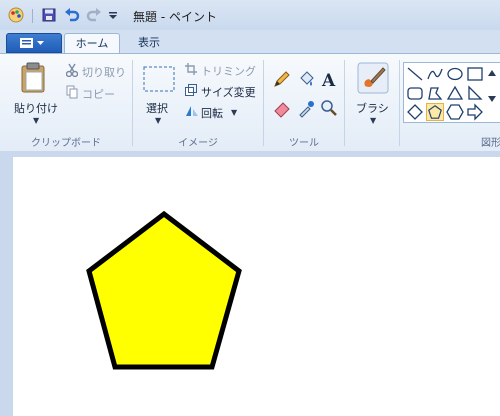  What do you see at coordinates (191, 69) in the screenshot?
I see `crop-icon` at bounding box center [191, 69].